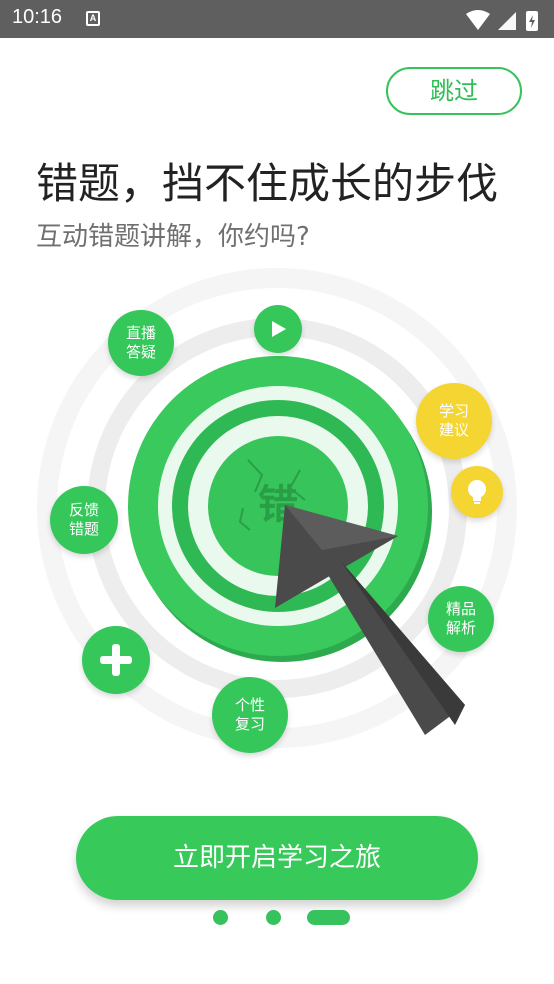 Image resolution: width=554 pixels, height=984 pixels. What do you see at coordinates (37, 17) in the screenshot?
I see `status-time: 10:16` at bounding box center [37, 17].